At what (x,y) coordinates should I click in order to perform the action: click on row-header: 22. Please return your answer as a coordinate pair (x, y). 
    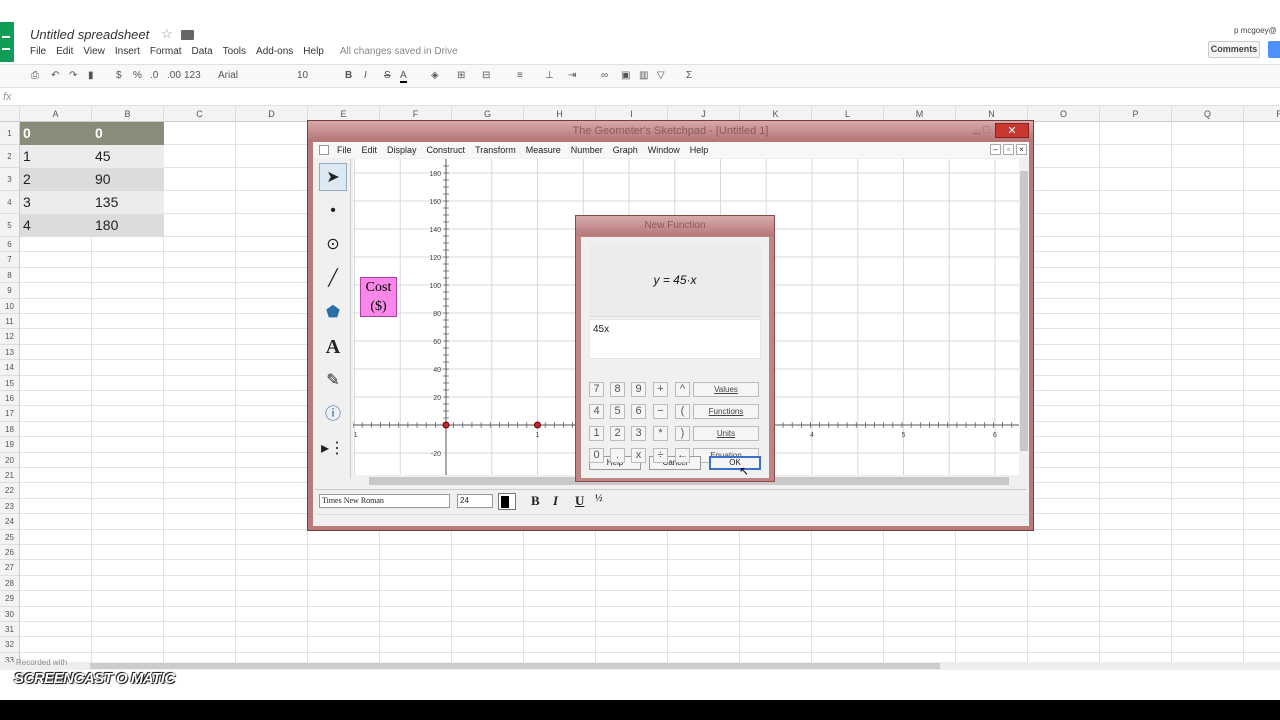
    Looking at the image, I should click on (10, 491).